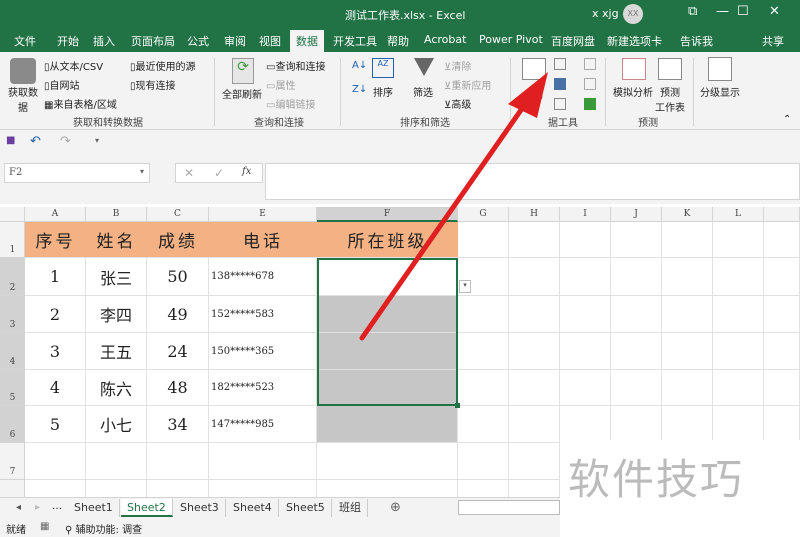 This screenshot has width=800, height=537. I want to click on arrow-head, so click(528, 95).